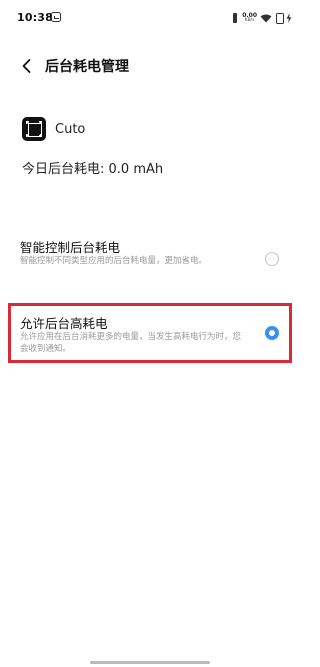  What do you see at coordinates (289, 17) in the screenshot?
I see `charging-icon` at bounding box center [289, 17].